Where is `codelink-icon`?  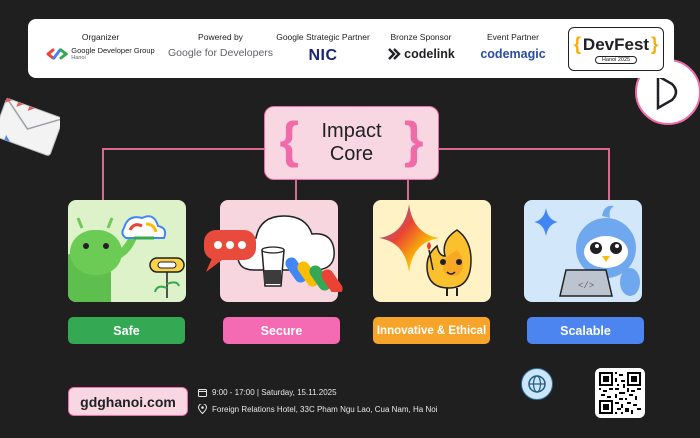 codelink-icon is located at coordinates (394, 54).